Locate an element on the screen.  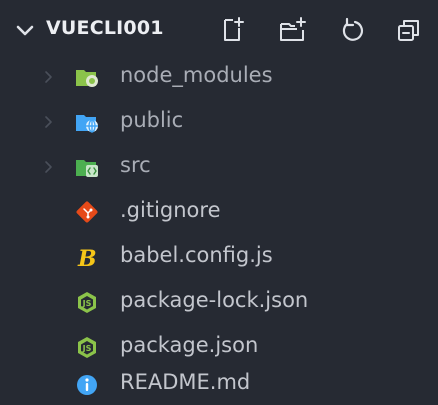
explorer-title: VUECLI001 is located at coordinates (105, 28).